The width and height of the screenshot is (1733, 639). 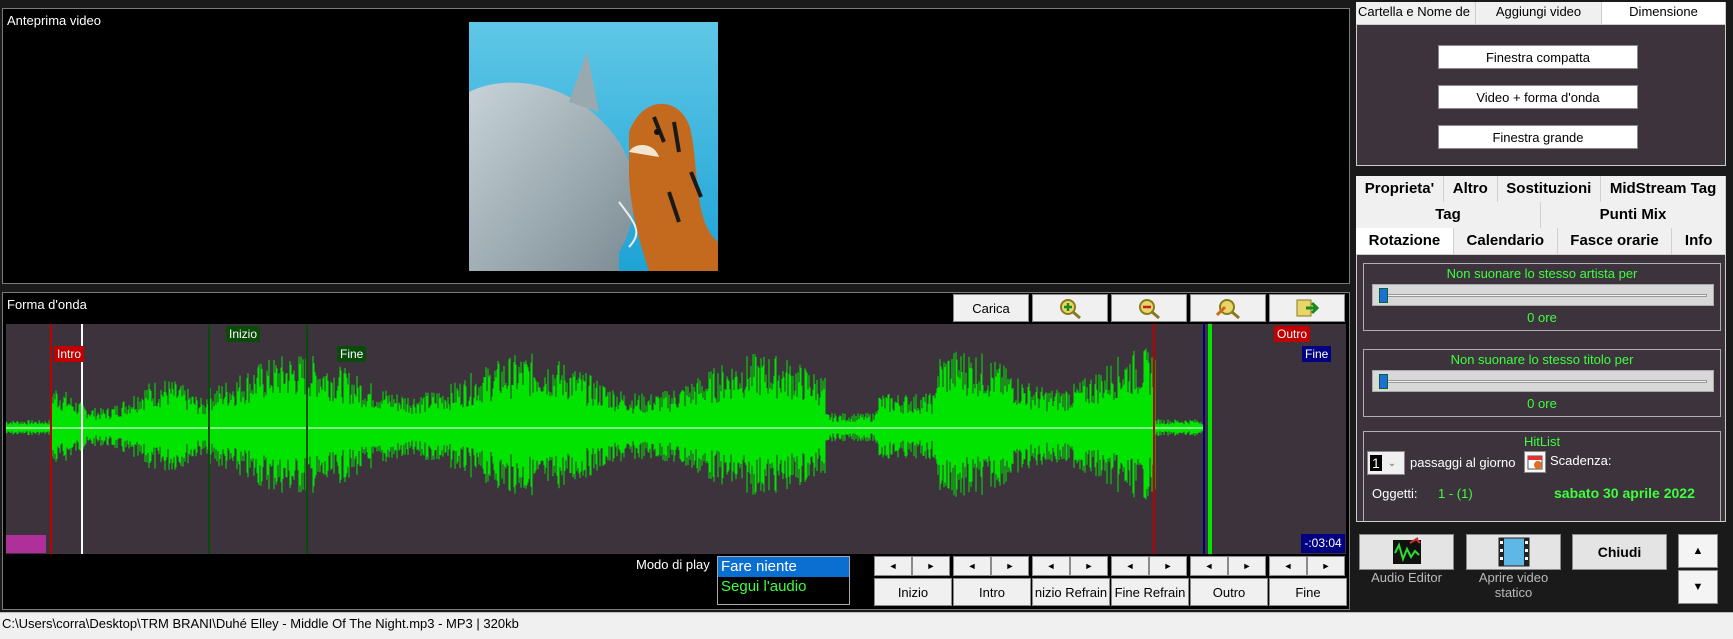 I want to click on fine-nudge: ◄ ►, so click(x=1307, y=566).